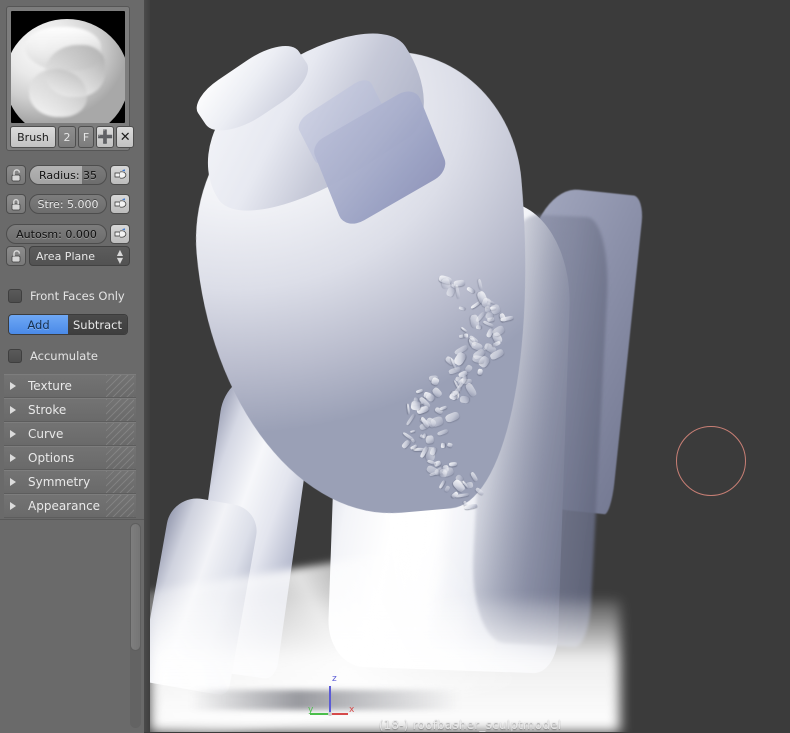 The height and width of the screenshot is (733, 790). What do you see at coordinates (70, 434) in the screenshot?
I see `panel-header-curve: Curve` at bounding box center [70, 434].